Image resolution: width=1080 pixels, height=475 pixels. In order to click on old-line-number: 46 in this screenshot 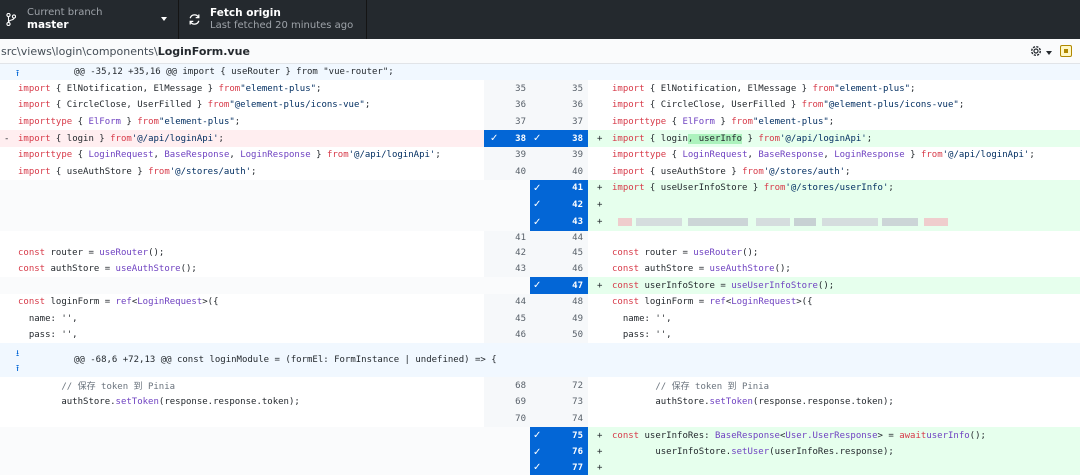, I will do `click(520, 335)`.